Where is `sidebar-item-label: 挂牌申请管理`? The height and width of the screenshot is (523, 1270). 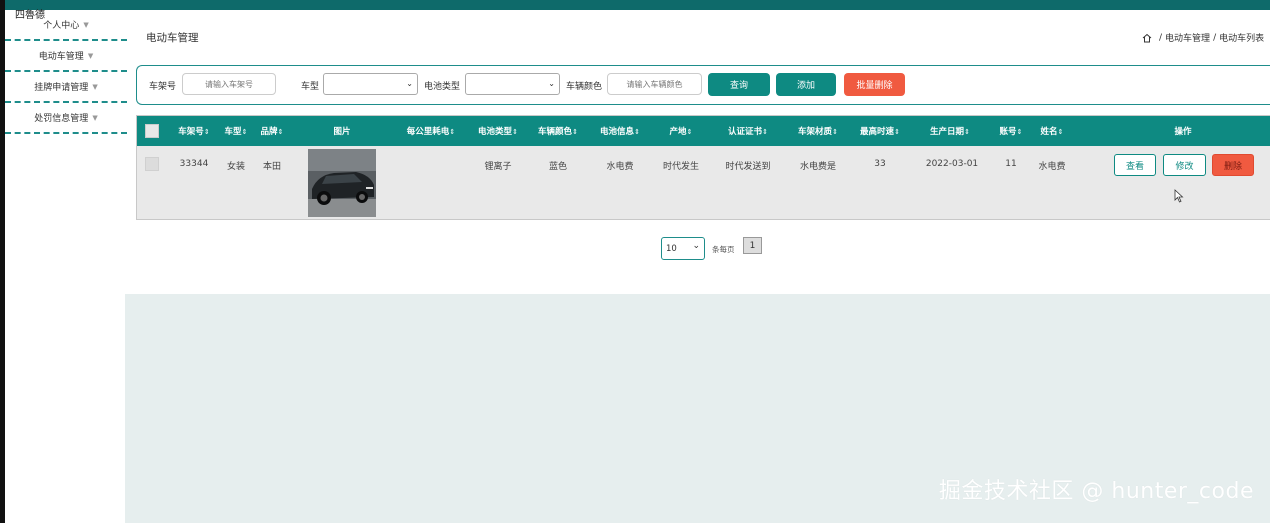 sidebar-item-label: 挂牌申请管理 is located at coordinates (61, 88).